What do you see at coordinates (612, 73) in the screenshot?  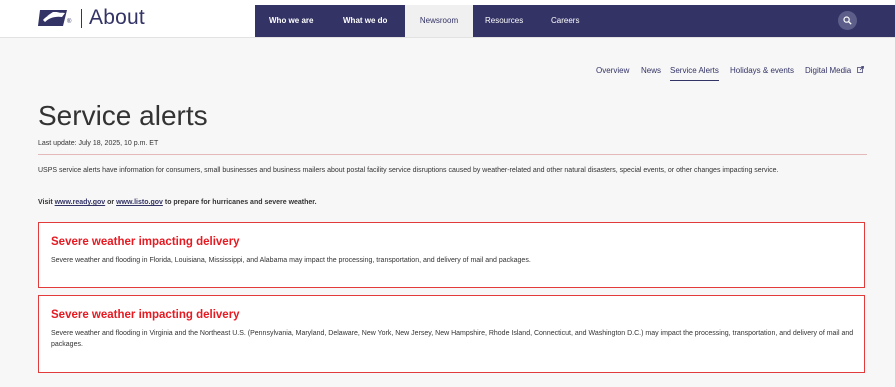 I see `subnav-overview: Overview` at bounding box center [612, 73].